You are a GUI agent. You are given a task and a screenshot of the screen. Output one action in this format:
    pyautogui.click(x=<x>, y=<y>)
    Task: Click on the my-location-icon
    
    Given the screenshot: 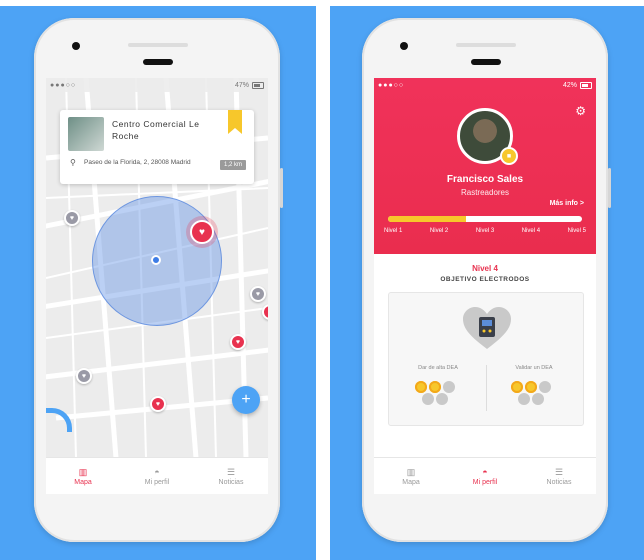 What is the action you would take?
    pyautogui.click(x=156, y=260)
    